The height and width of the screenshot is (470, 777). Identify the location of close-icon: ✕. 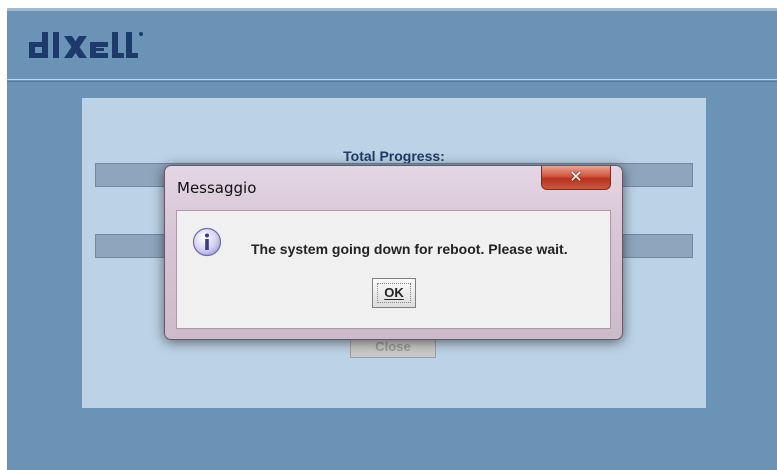
(576, 176).